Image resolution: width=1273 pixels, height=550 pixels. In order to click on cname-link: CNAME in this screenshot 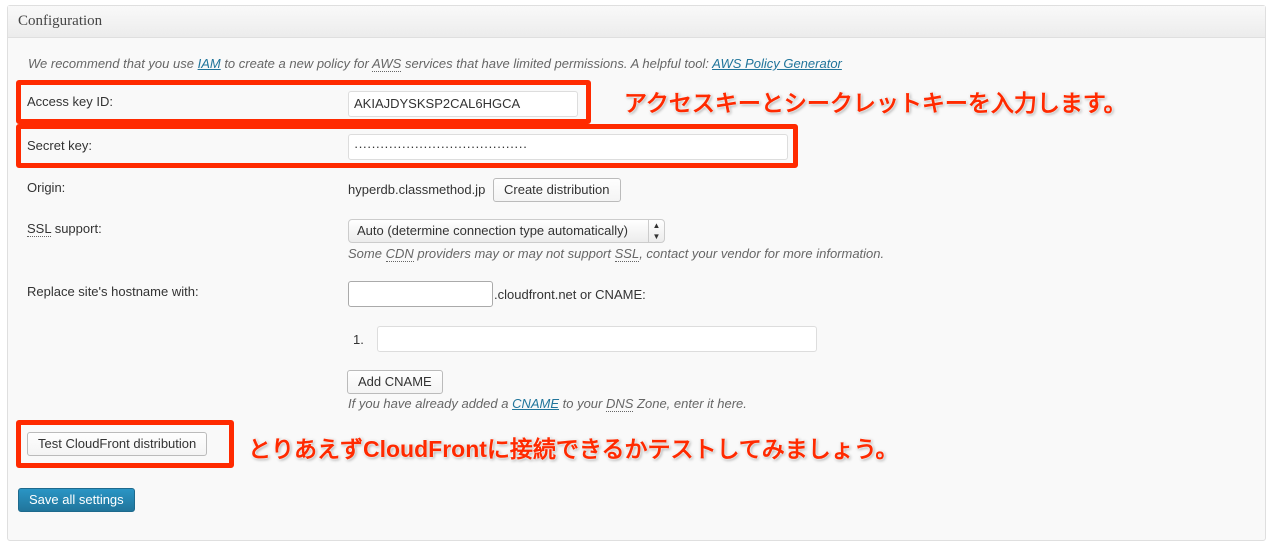, I will do `click(535, 403)`.